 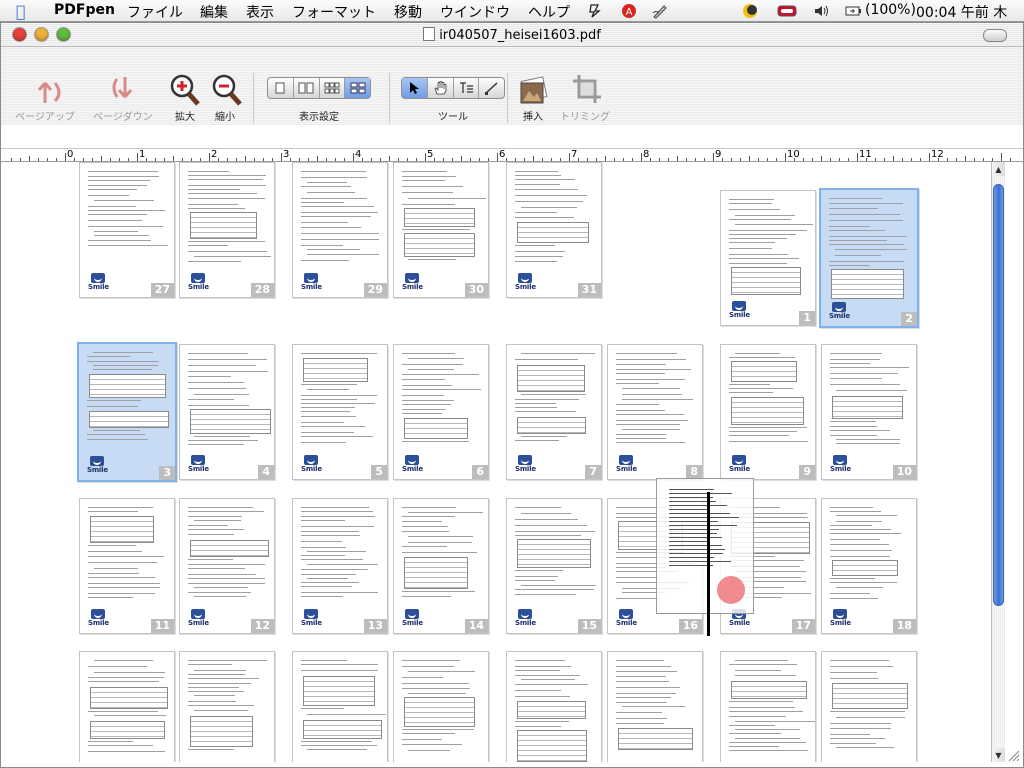 I want to click on page-thumbnail: Smile 10, so click(x=869, y=412).